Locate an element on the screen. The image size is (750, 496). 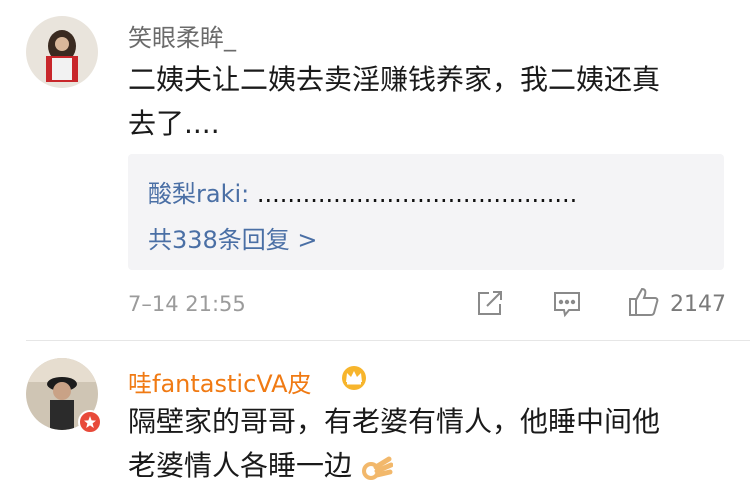
like-count: 2147 is located at coordinates (698, 304).